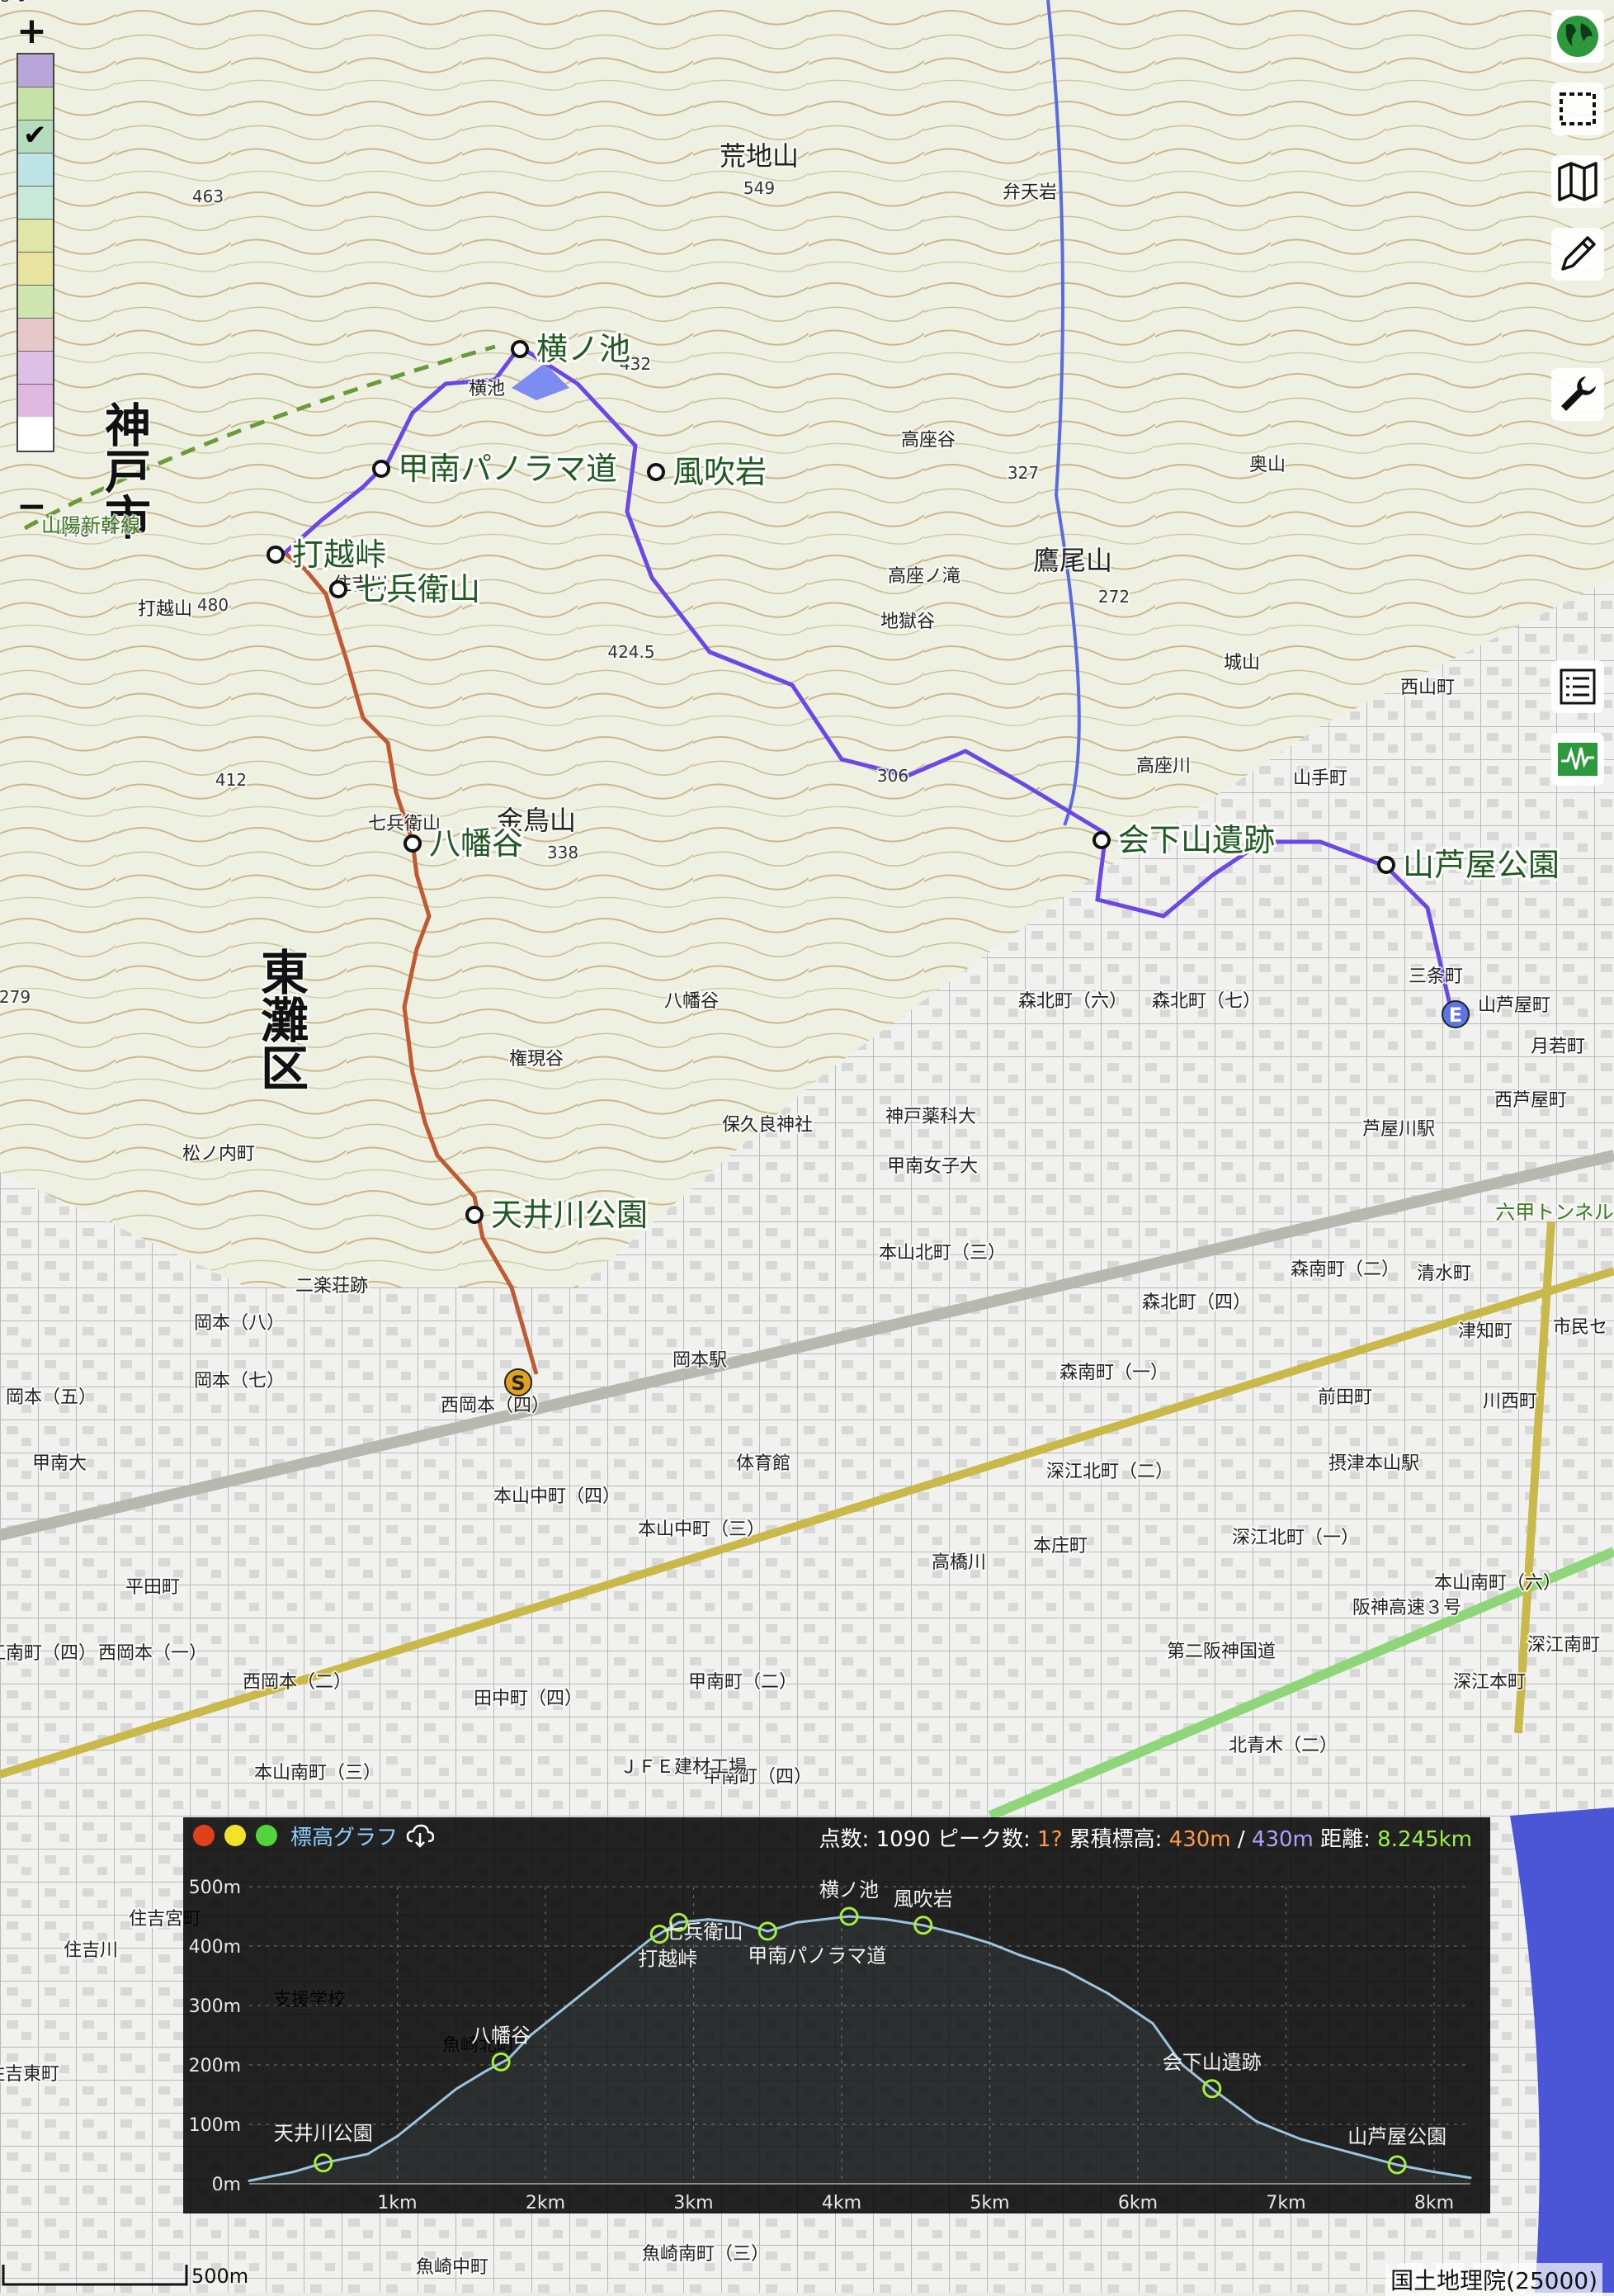  I want to click on map-waypoint: 甲南パノラマ道, so click(496, 468).